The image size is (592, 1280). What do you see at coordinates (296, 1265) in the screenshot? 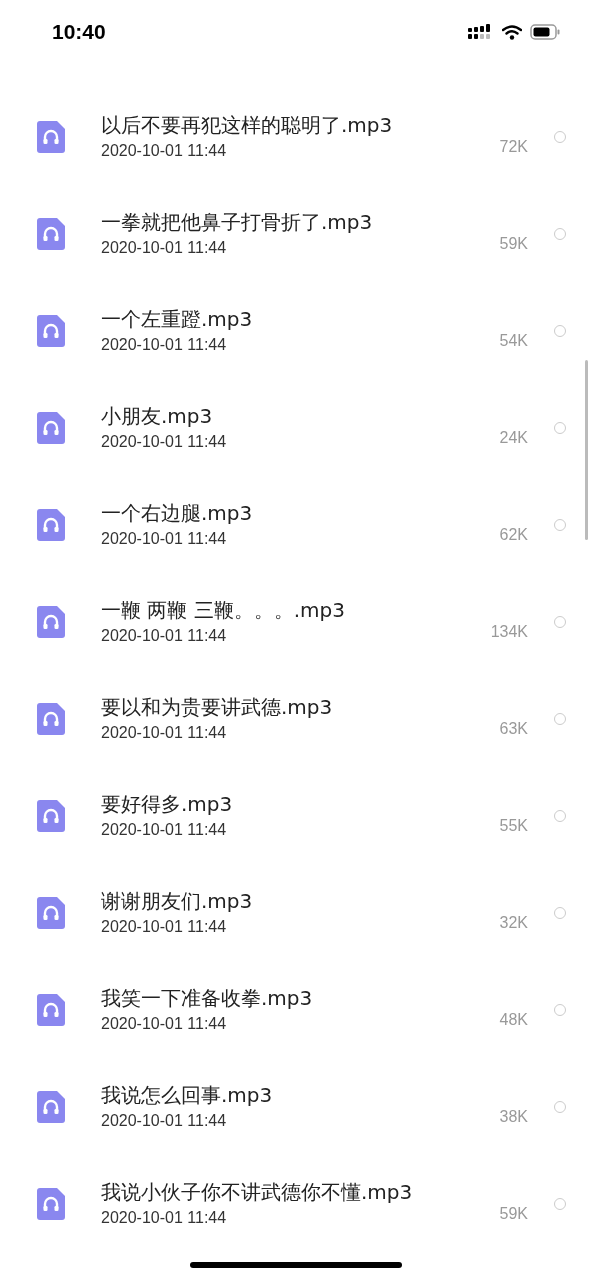
I see `home-indicator` at bounding box center [296, 1265].